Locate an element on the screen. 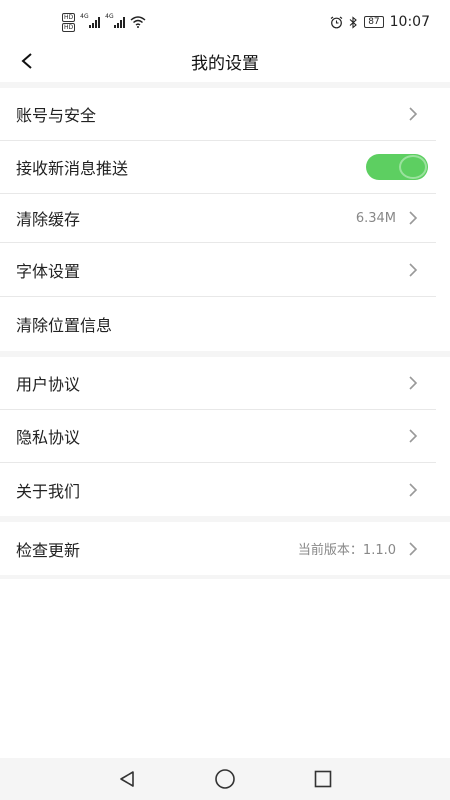 The image size is (450, 800). font-settings-item: 字体设置 is located at coordinates (218, 270).